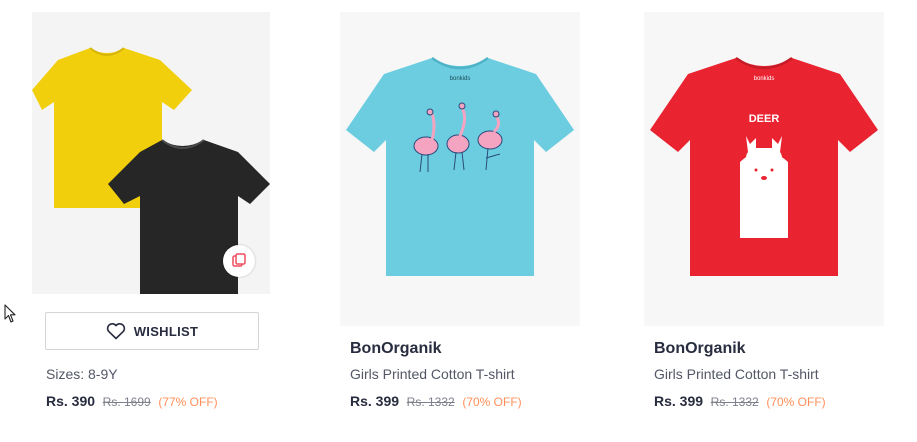 The image size is (917, 442). I want to click on product-discount: (77% OFF), so click(188, 402).